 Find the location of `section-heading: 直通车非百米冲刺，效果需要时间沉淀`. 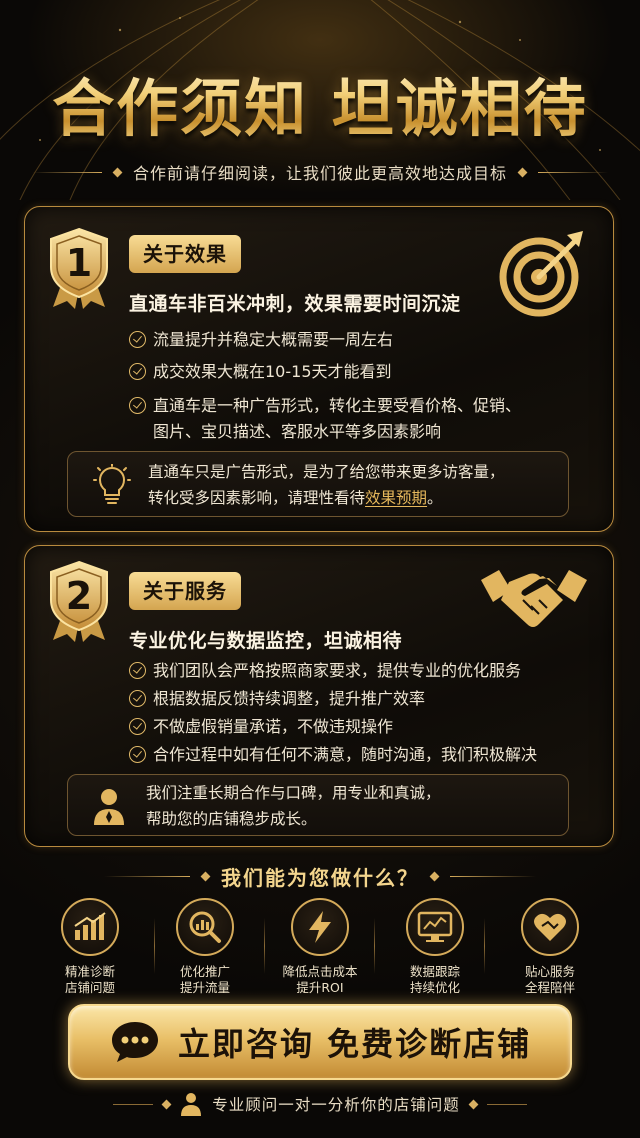

section-heading: 直通车非百米冲刺，效果需要时间沉淀 is located at coordinates (295, 304).